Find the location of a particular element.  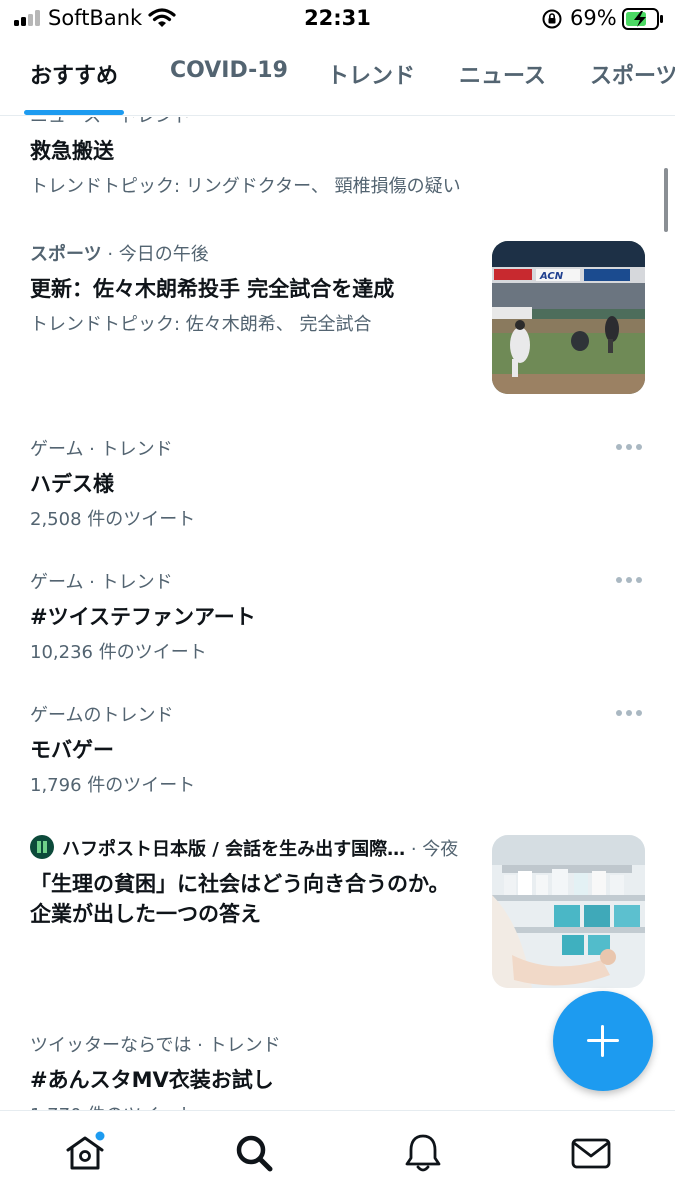

tab-bar: おすすめ COVID-19 トレンド ニュース スポーツ is located at coordinates (337, 77).